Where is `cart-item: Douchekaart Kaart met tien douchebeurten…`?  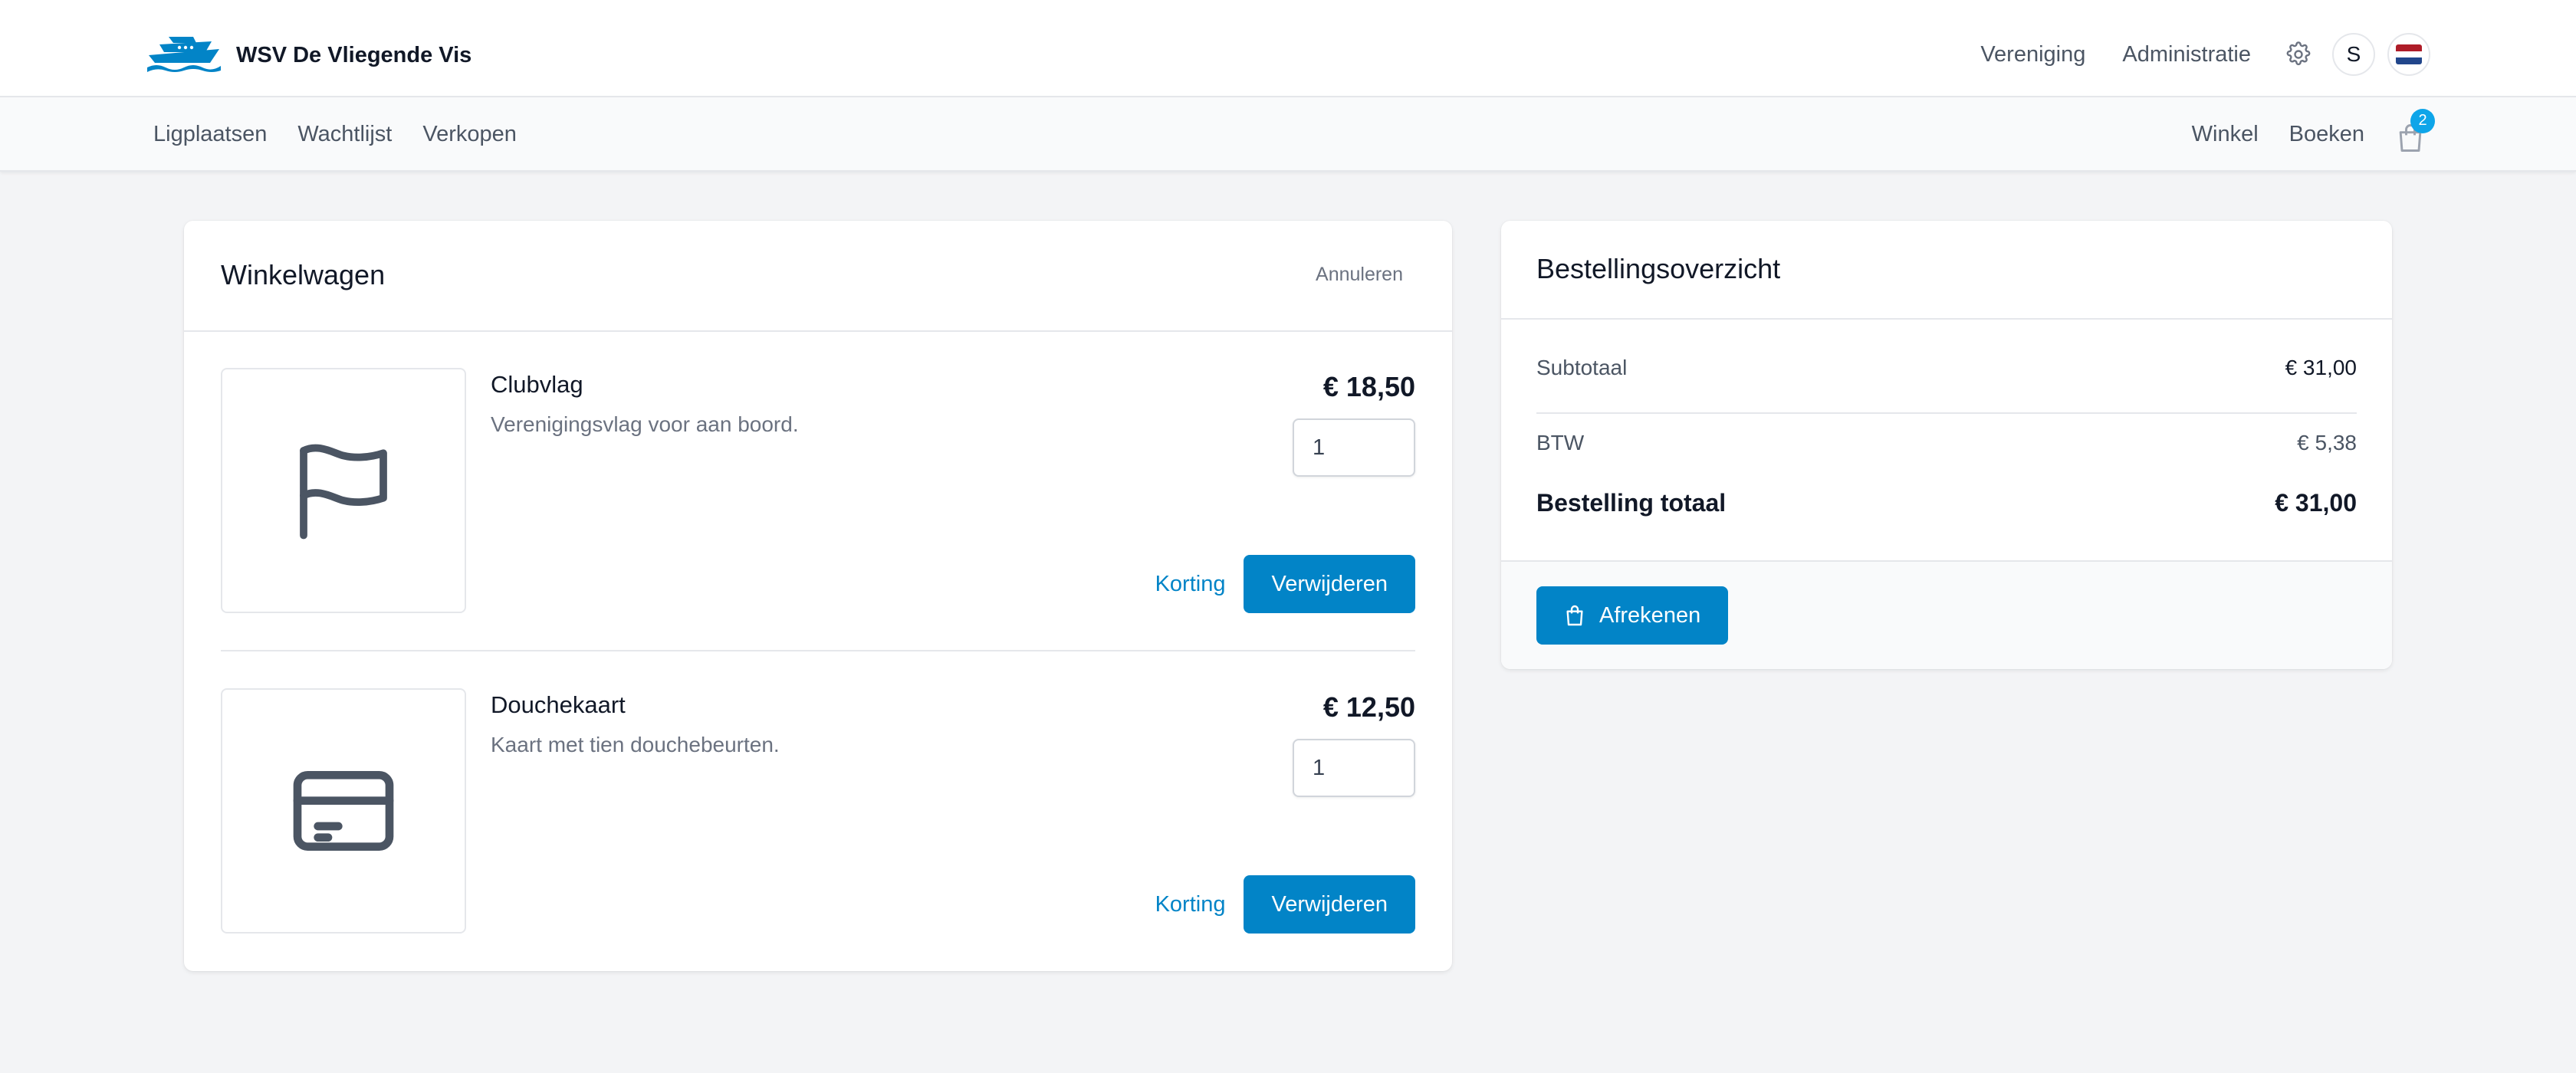
cart-item: Douchekaart Kaart met tien douchebeurten… is located at coordinates (818, 811).